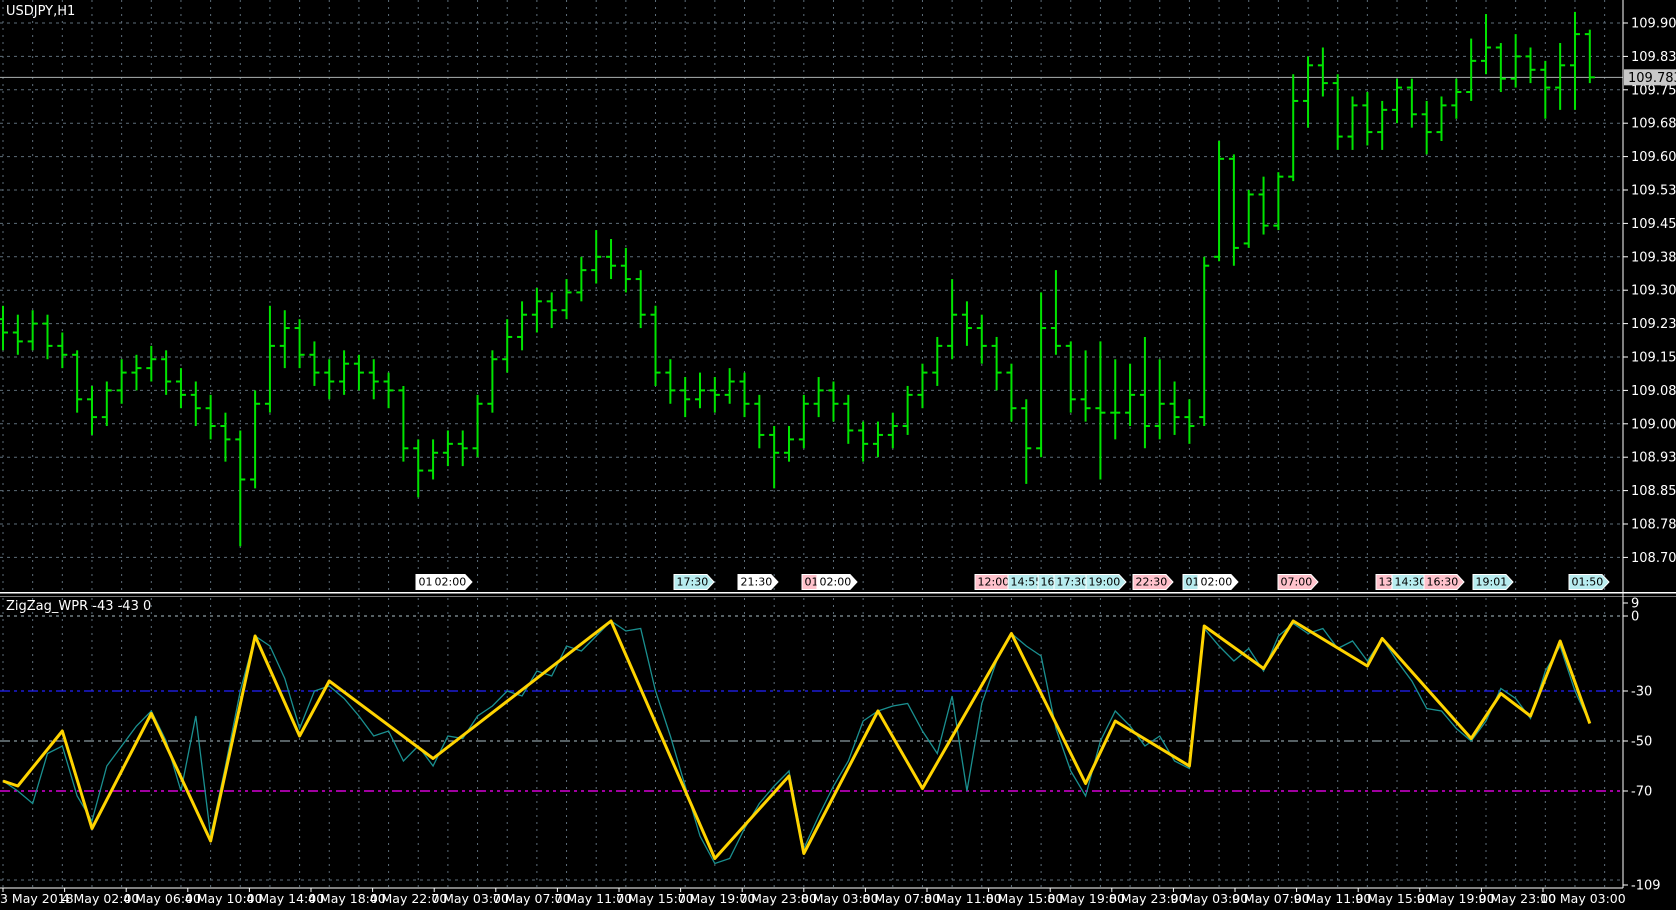 The image size is (1676, 910). I want to click on svg-text: 19:00, so click(1105, 582).